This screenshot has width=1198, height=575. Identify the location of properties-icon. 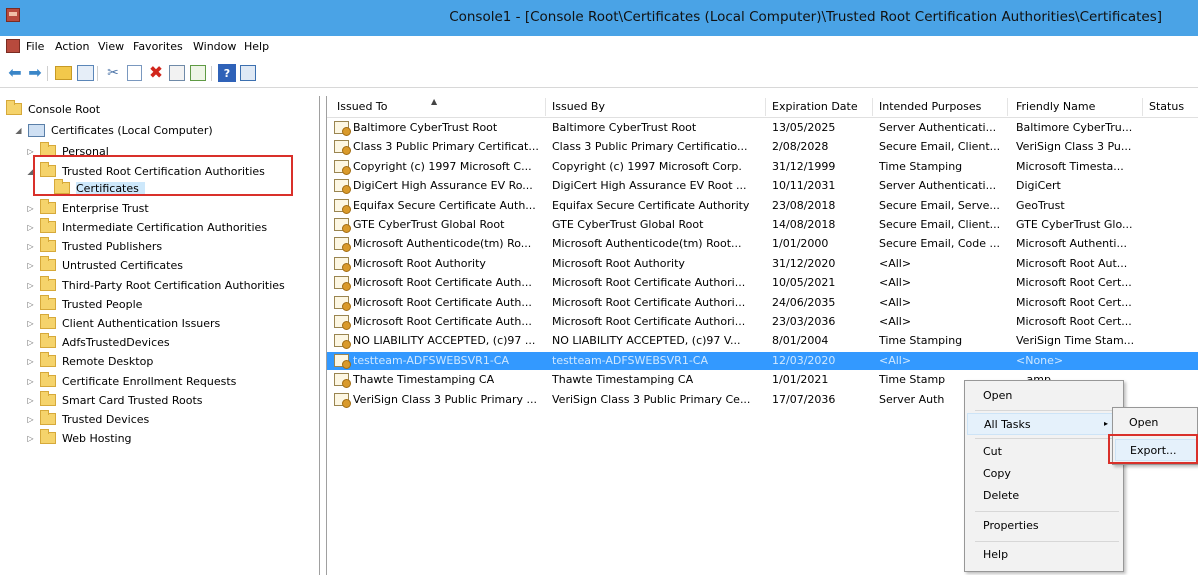
(177, 73).